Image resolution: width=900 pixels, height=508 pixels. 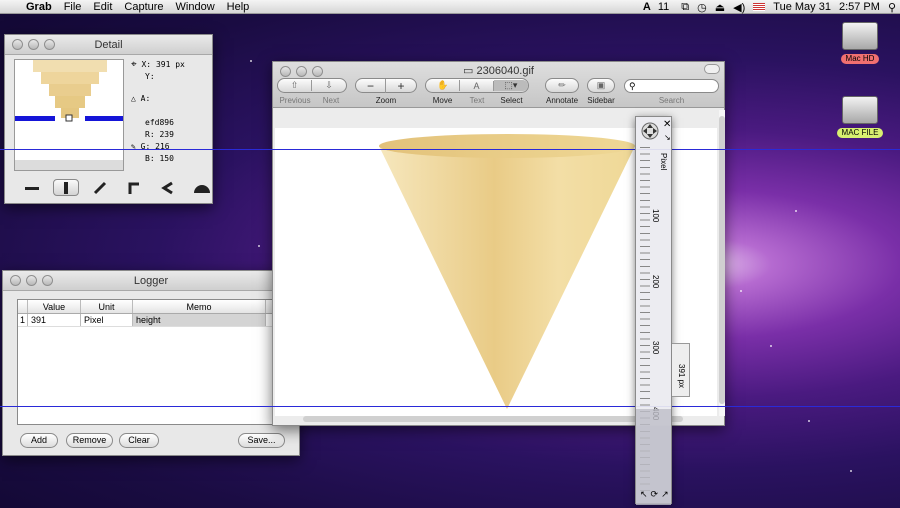 I want to click on text-tool-icon: A, so click(x=477, y=85).